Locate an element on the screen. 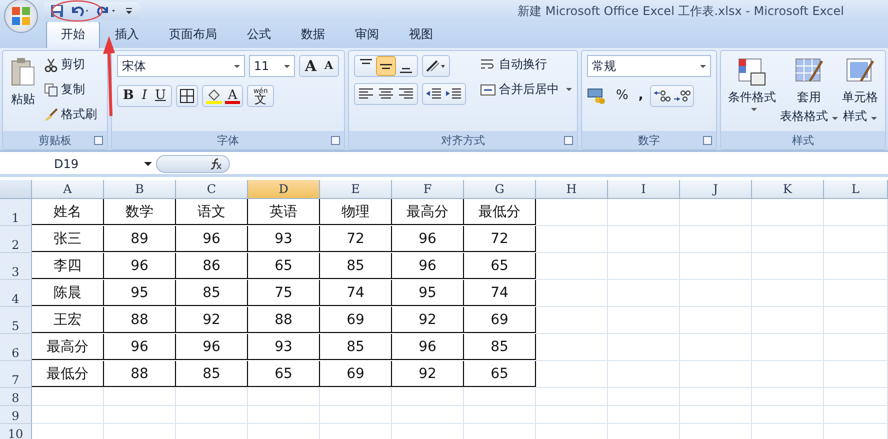 The height and width of the screenshot is (439, 888). format-as-table-button: 套用 表格格式 is located at coordinates (809, 94).